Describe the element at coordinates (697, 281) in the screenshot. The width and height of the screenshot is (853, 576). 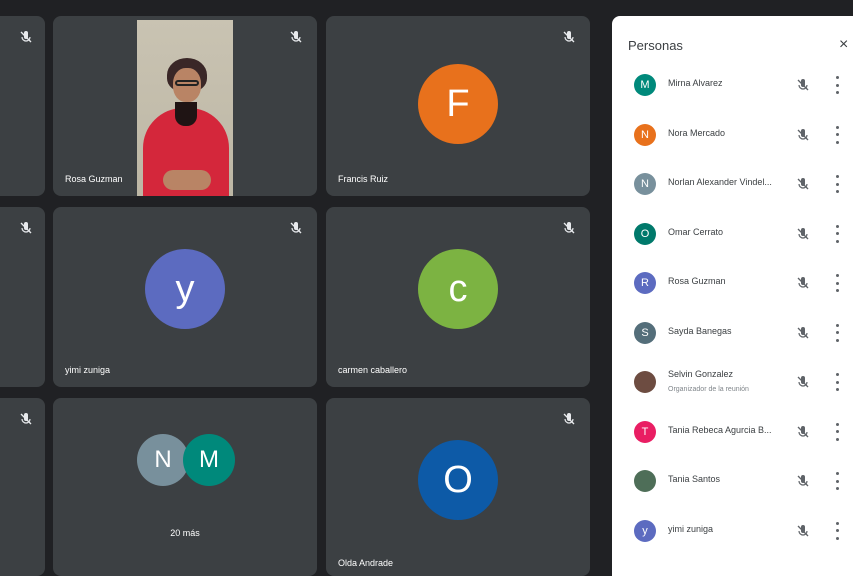
I see `person-name: Rosa Guzman` at that location.